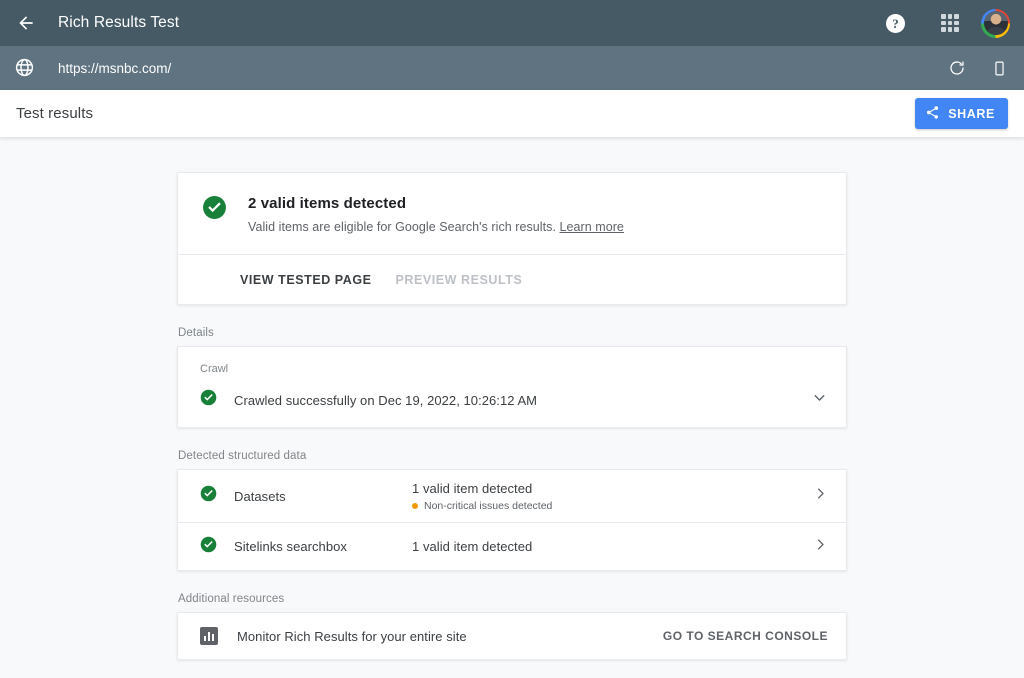 The width and height of the screenshot is (1024, 678). I want to click on structured-data-issue: Non-critical issues detected, so click(612, 506).